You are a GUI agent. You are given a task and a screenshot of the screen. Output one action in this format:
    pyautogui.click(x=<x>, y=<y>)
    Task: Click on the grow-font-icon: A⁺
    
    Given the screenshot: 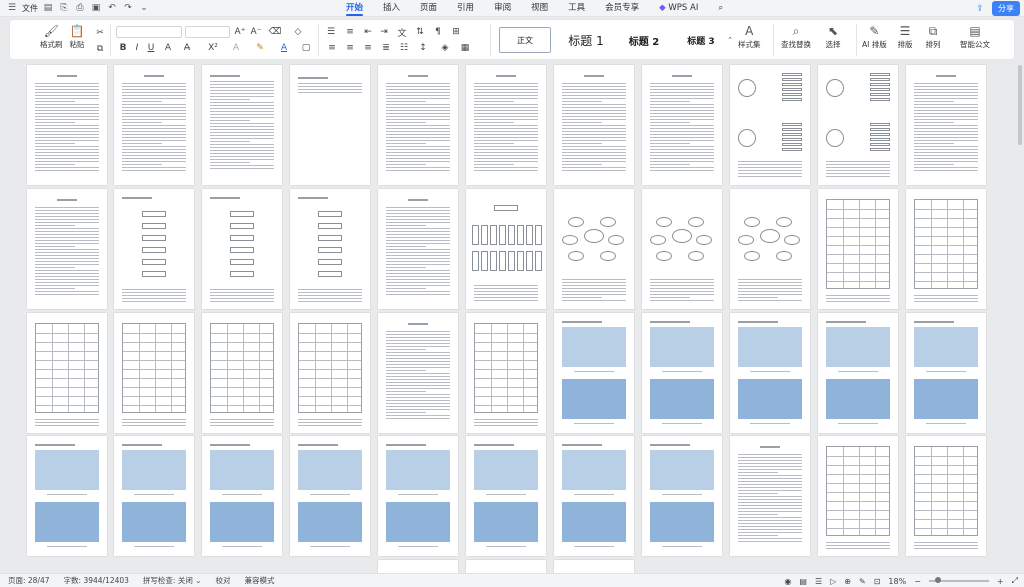 What is the action you would take?
    pyautogui.click(x=240, y=32)
    